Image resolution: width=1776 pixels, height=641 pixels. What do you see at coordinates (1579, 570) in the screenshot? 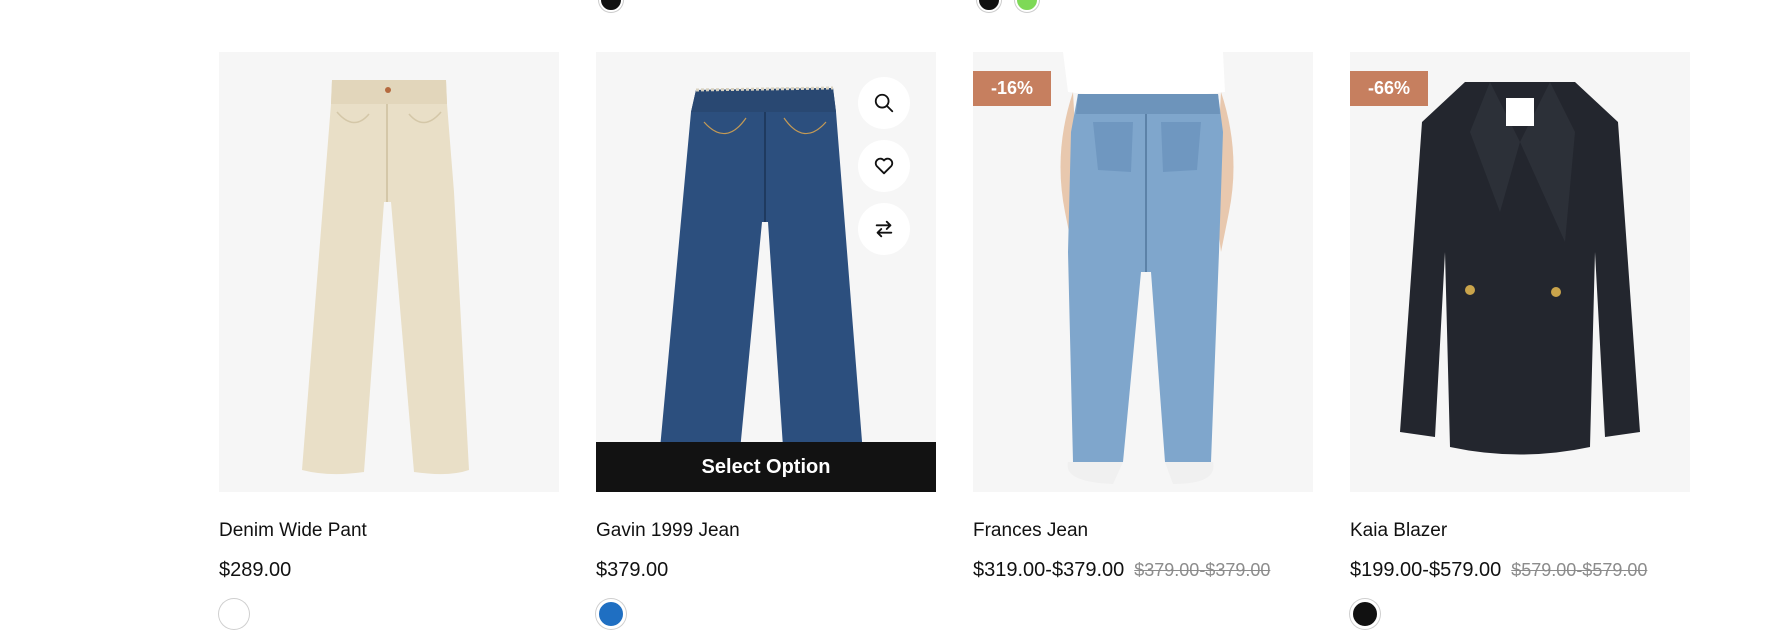
I see `original-price: $579.00-$579.00` at bounding box center [1579, 570].